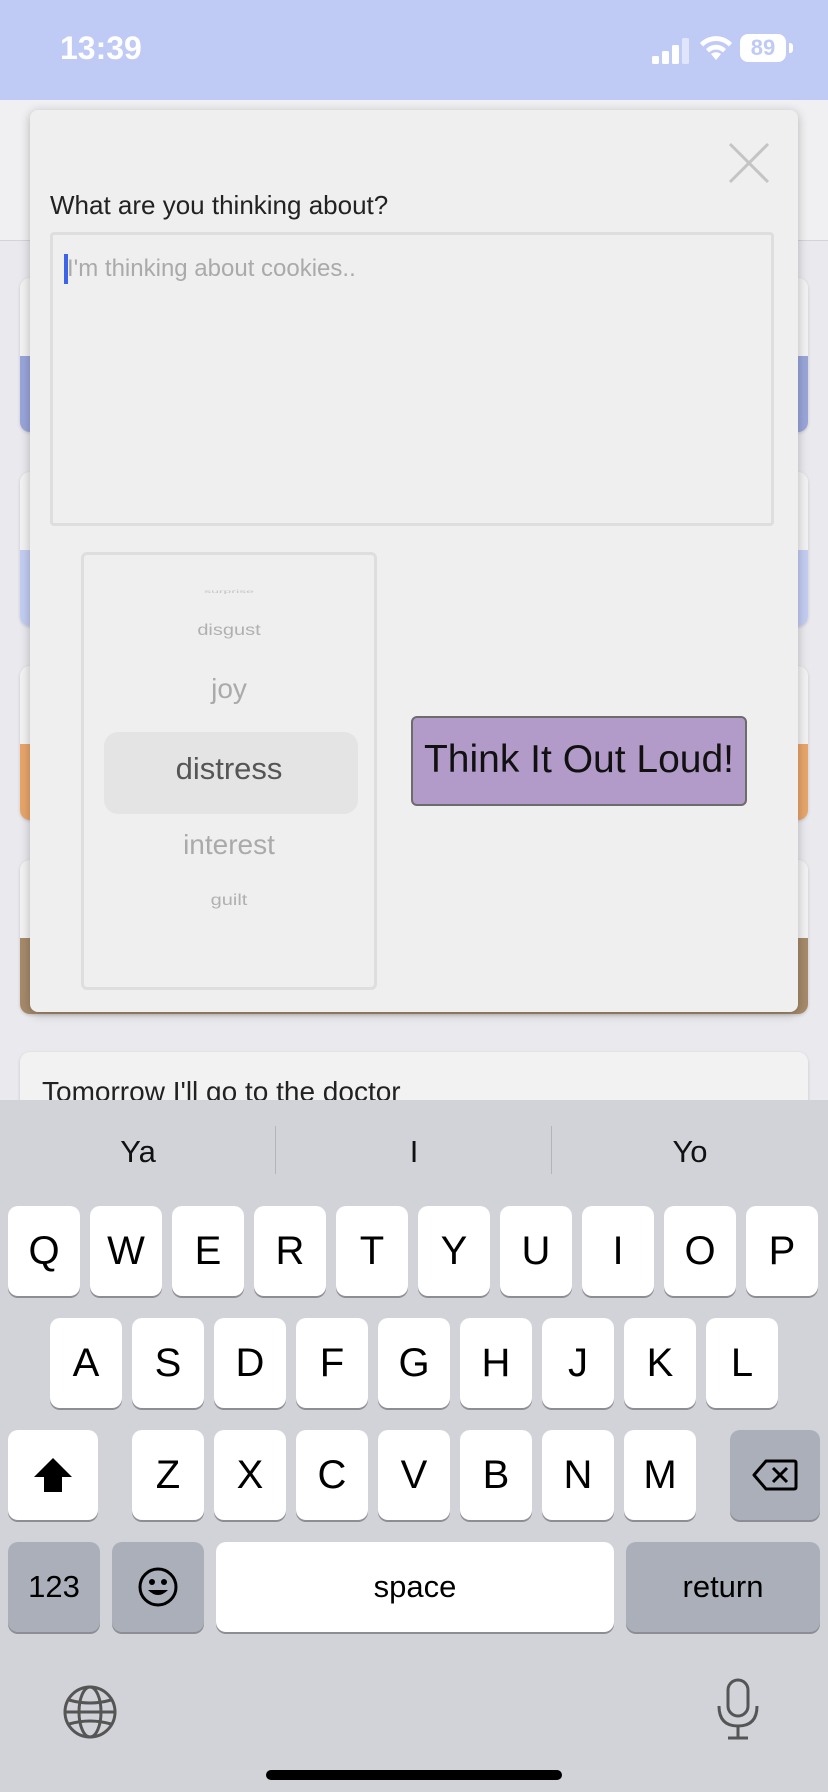 The height and width of the screenshot is (1792, 828). I want to click on thought-input, so click(412, 379).